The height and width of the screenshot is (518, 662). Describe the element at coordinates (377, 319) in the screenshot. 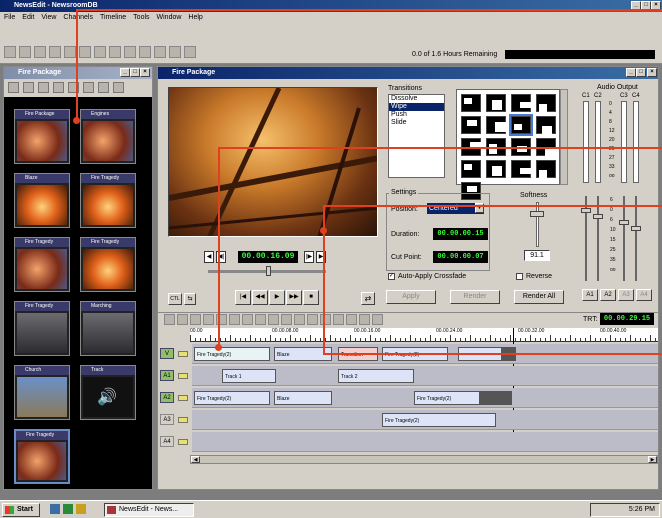

I see `marker2-icon` at that location.